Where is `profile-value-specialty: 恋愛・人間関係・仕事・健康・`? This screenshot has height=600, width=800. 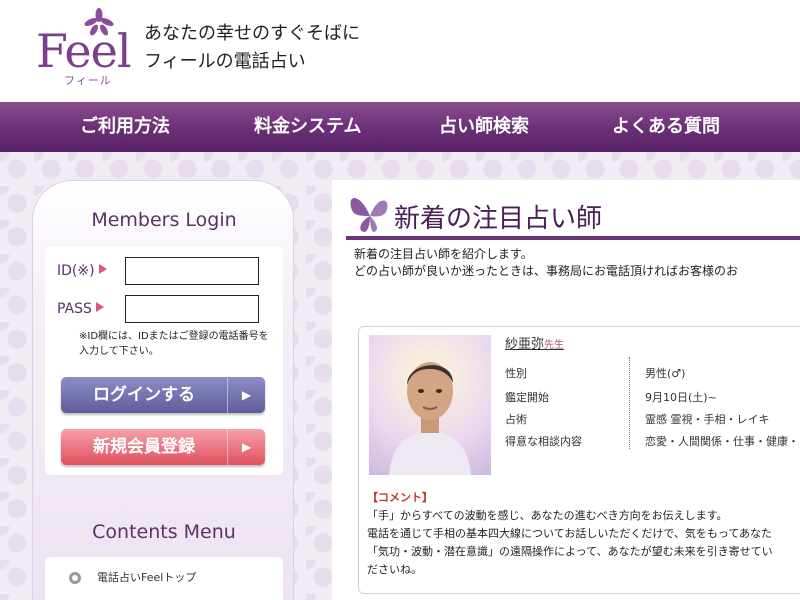 profile-value-specialty: 恋愛・人間関係・仕事・健康・ is located at coordinates (722, 441).